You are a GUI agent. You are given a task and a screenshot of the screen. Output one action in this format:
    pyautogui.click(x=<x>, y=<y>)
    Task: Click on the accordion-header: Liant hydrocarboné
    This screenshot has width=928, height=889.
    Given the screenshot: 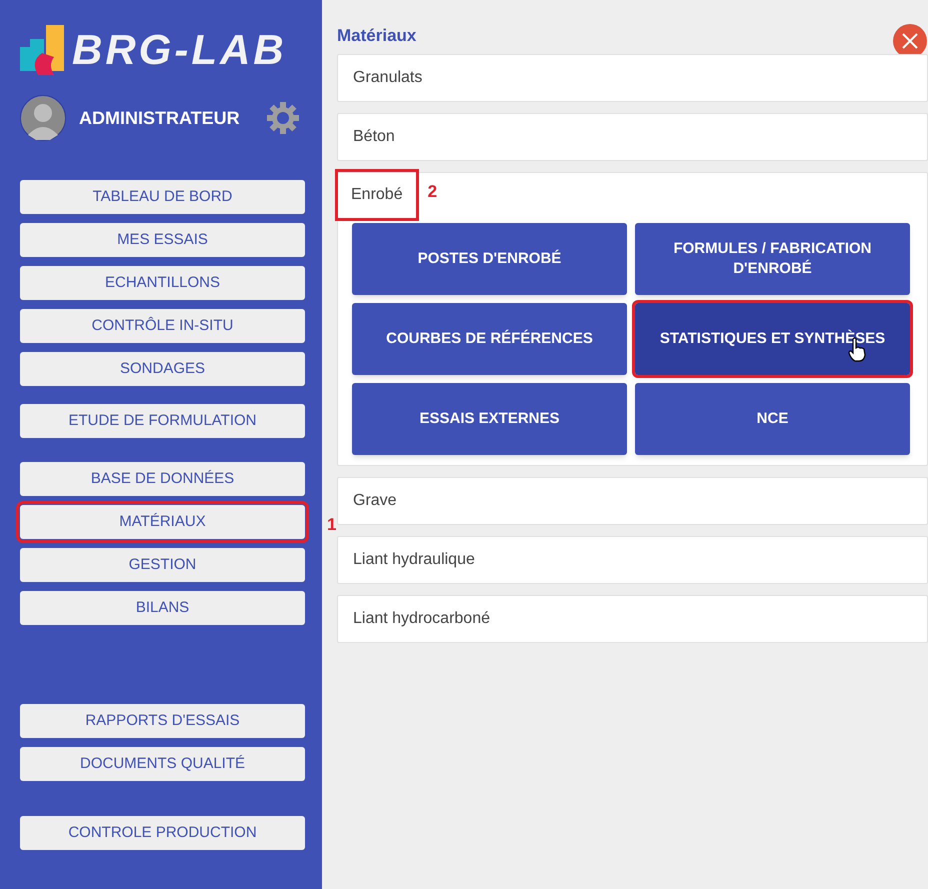 What is the action you would take?
    pyautogui.click(x=421, y=619)
    